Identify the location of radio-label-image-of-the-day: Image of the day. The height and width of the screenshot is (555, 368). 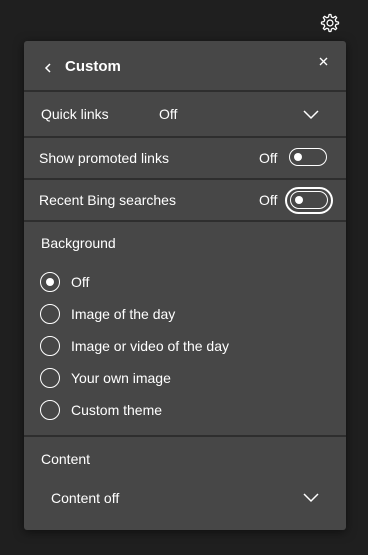
(123, 314).